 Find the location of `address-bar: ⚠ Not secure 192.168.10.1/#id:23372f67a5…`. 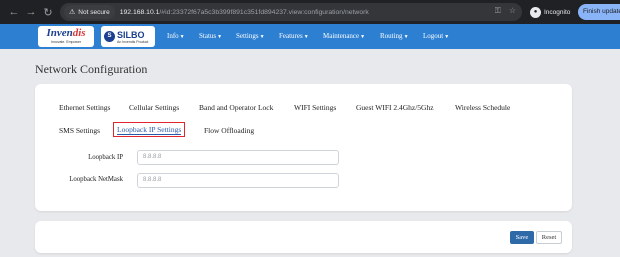

address-bar: ⚠ Not secure 192.168.10.1/#id:23372f67a5… is located at coordinates (291, 12).